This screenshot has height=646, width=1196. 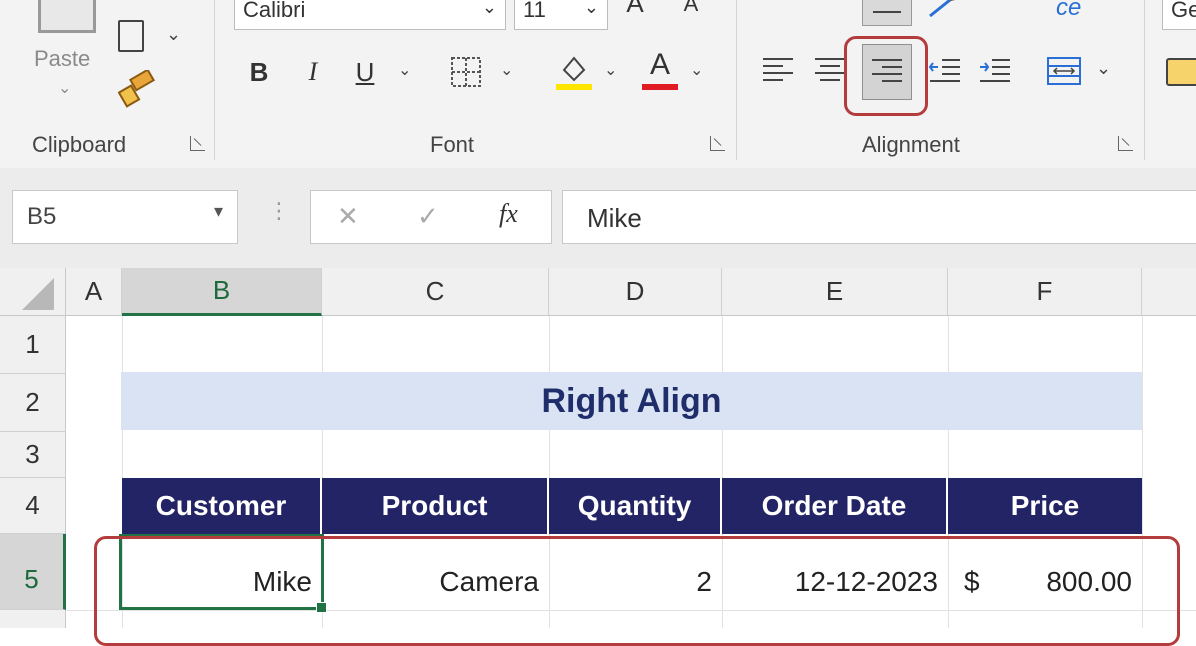 I want to click on column-header-b: B, so click(x=222, y=292).